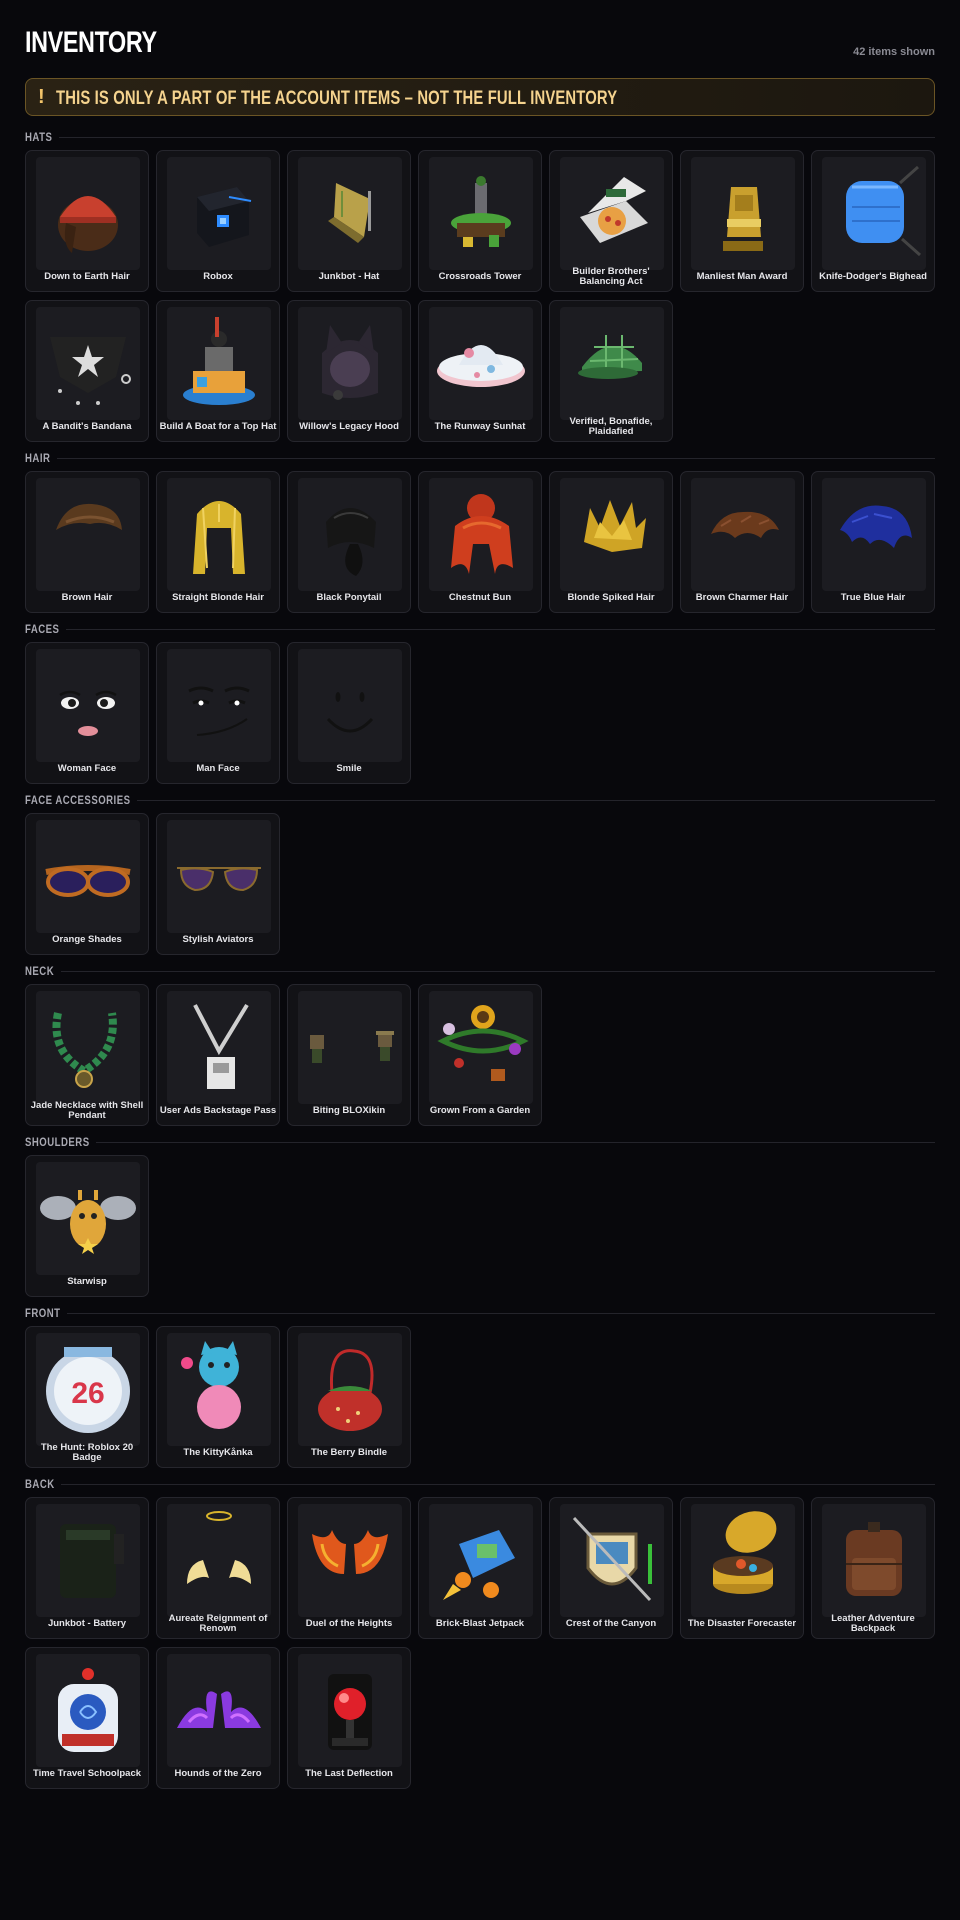 The image size is (960, 1920). What do you see at coordinates (350, 1390) in the screenshot?
I see `berry-bag-icon` at bounding box center [350, 1390].